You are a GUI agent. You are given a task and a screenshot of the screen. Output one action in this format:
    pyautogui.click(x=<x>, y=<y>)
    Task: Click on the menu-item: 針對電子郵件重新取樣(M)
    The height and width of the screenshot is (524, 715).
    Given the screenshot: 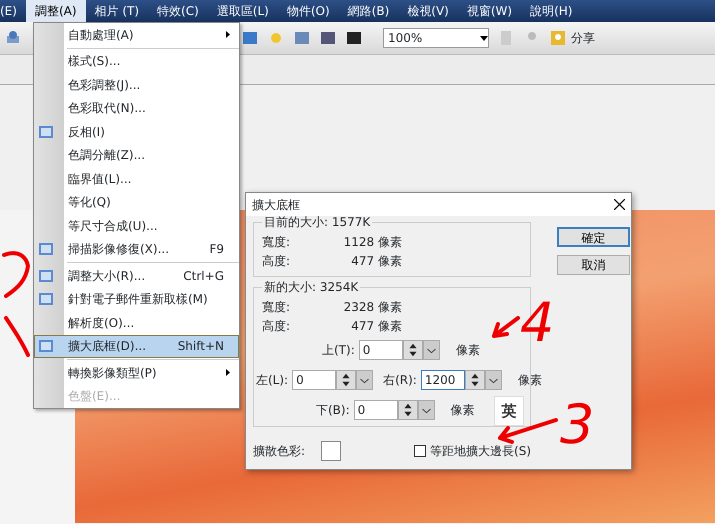 What is the action you would take?
    pyautogui.click(x=136, y=299)
    